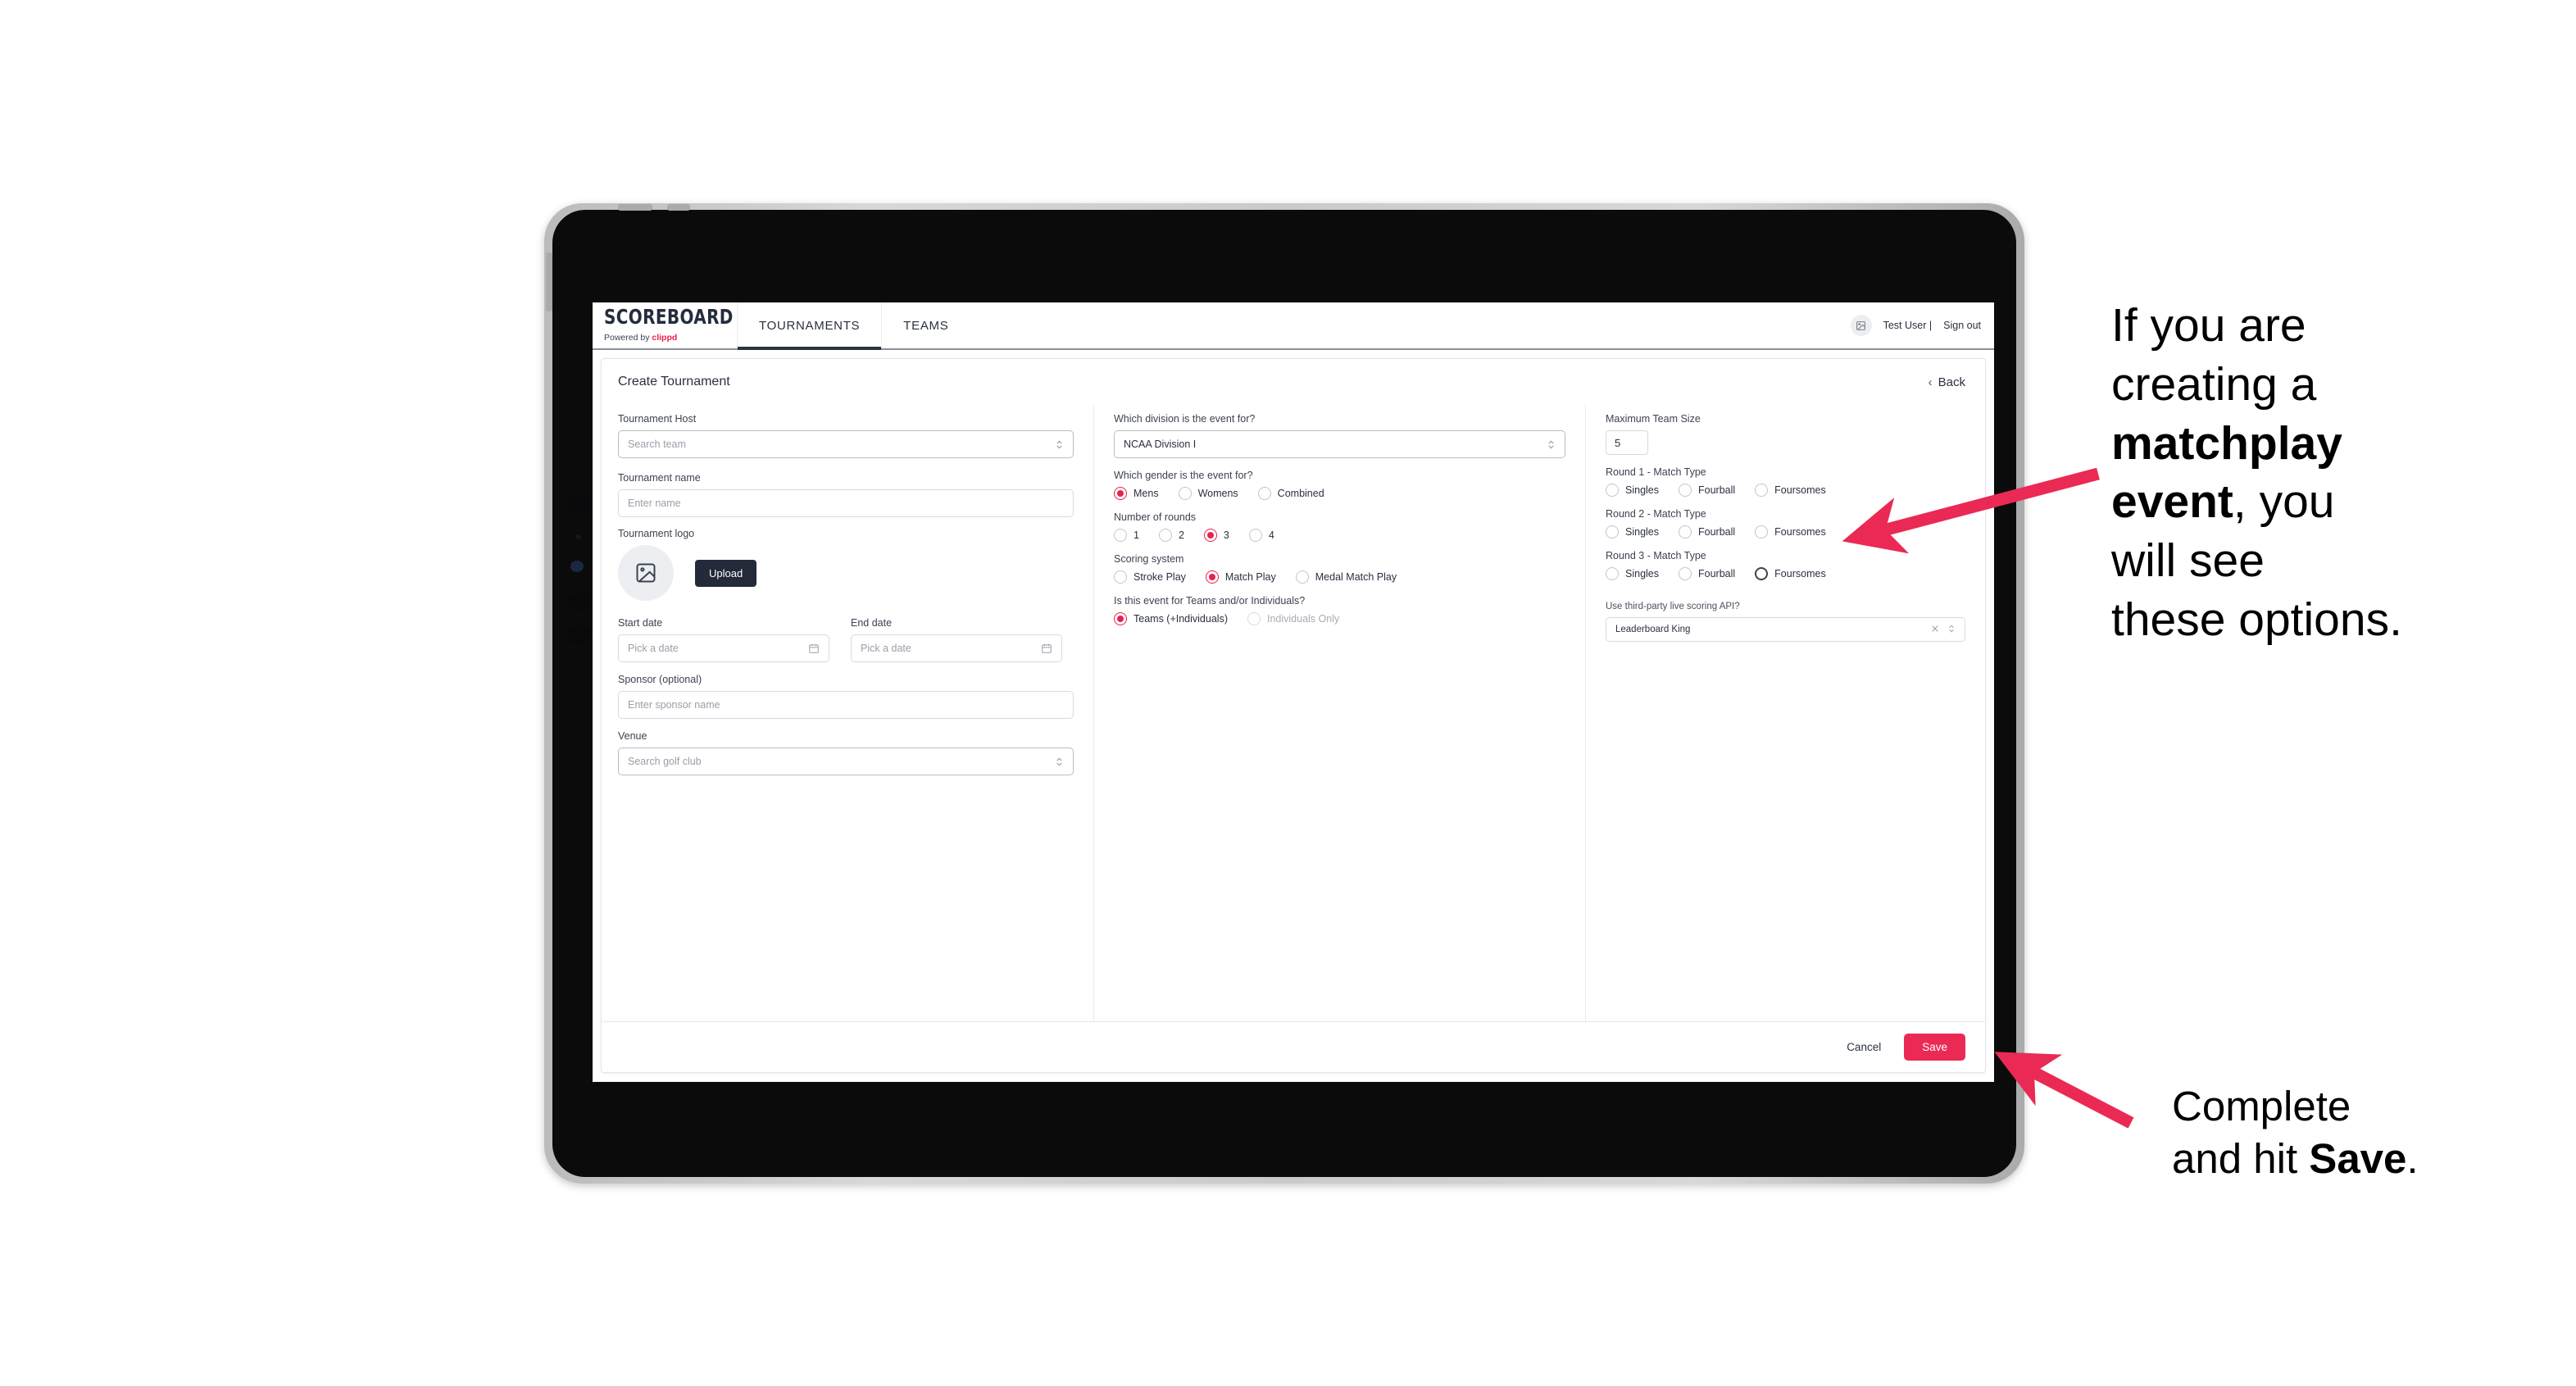  What do you see at coordinates (1717, 573) in the screenshot?
I see `radio-round3-fourball-label: Fourball` at bounding box center [1717, 573].